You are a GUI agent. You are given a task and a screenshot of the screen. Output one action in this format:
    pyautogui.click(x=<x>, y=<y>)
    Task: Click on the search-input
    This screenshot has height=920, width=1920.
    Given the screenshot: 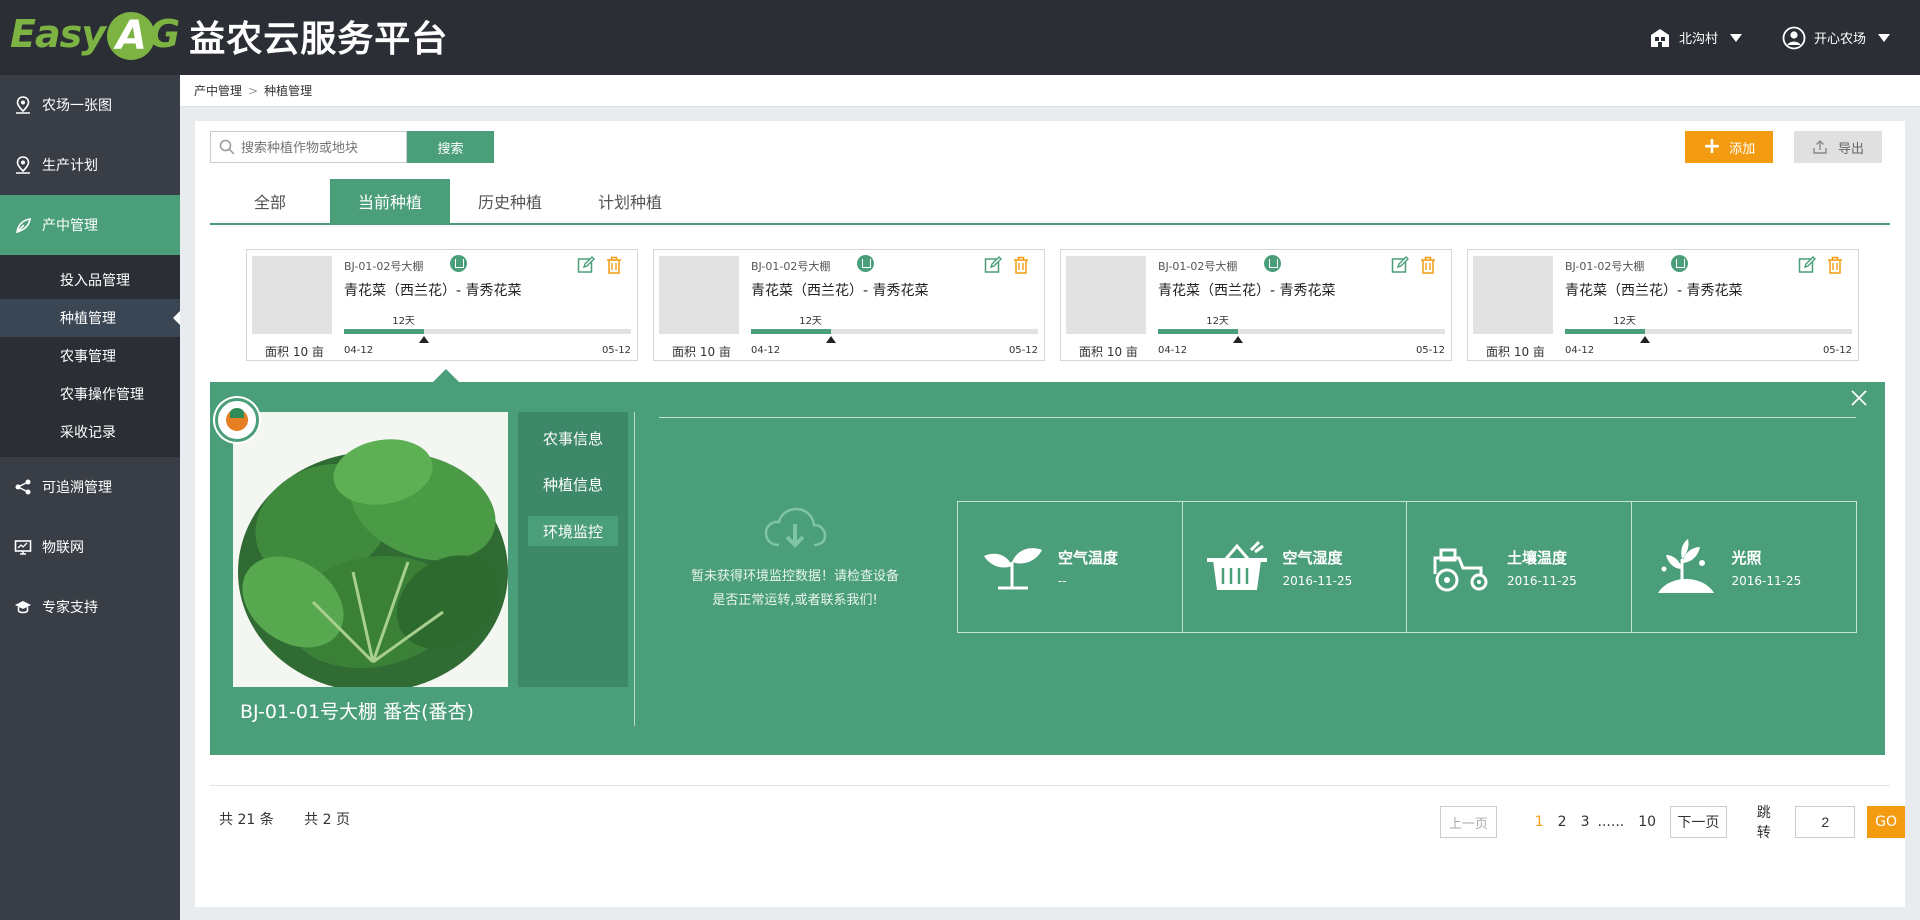 What is the action you would take?
    pyautogui.click(x=321, y=147)
    